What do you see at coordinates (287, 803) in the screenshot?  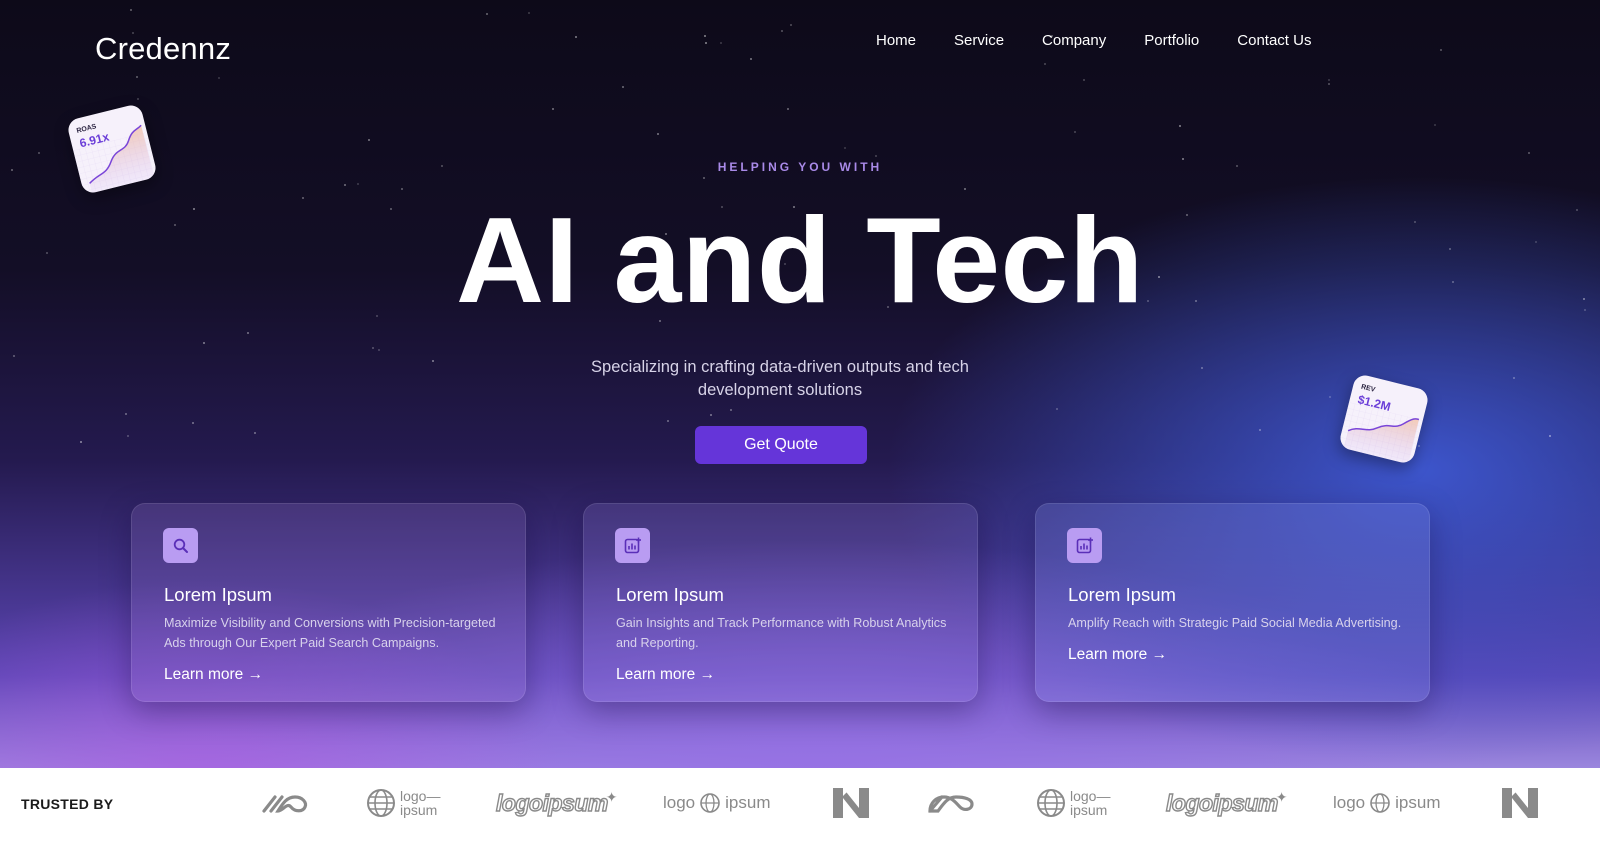 I see `partner-logo-waves` at bounding box center [287, 803].